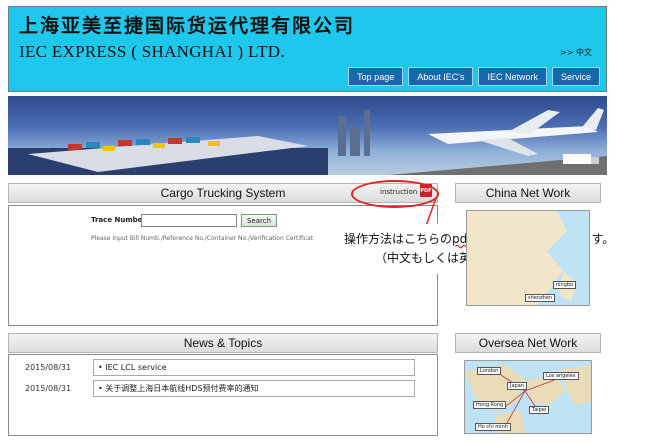 The width and height of the screenshot is (665, 444). What do you see at coordinates (259, 220) in the screenshot?
I see `search-button: Search` at bounding box center [259, 220].